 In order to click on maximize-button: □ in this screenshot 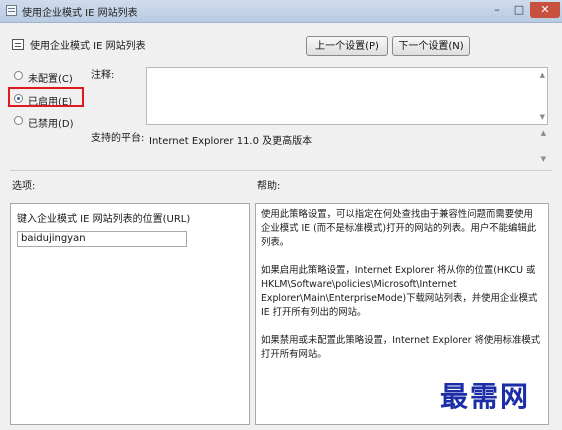, I will do `click(519, 10)`.